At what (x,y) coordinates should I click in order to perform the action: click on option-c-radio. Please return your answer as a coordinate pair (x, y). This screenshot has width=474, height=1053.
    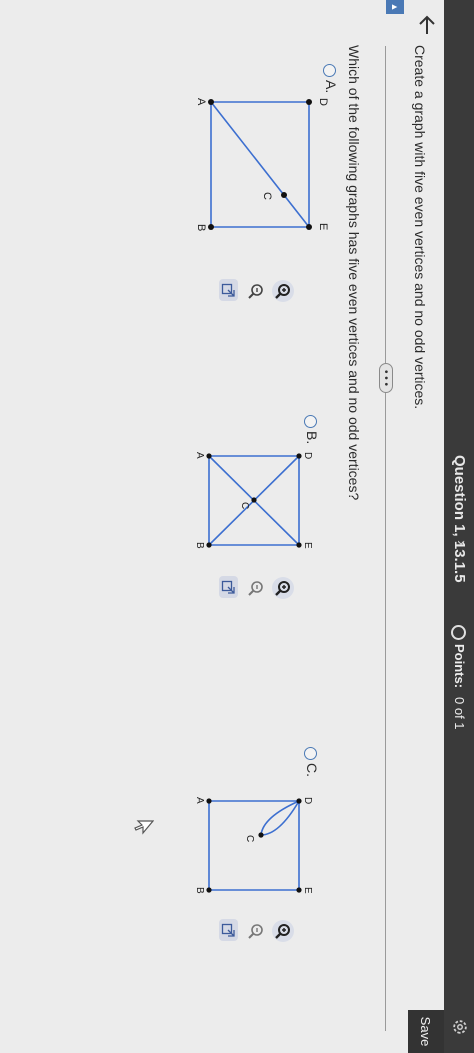
    Looking at the image, I should click on (310, 753).